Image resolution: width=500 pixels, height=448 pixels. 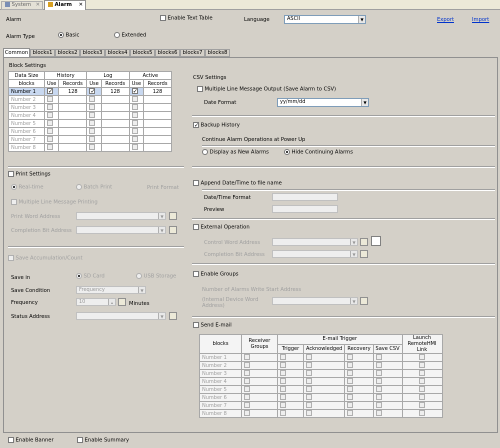 What do you see at coordinates (14, 187) in the screenshot?
I see `realtime-radio` at bounding box center [14, 187].